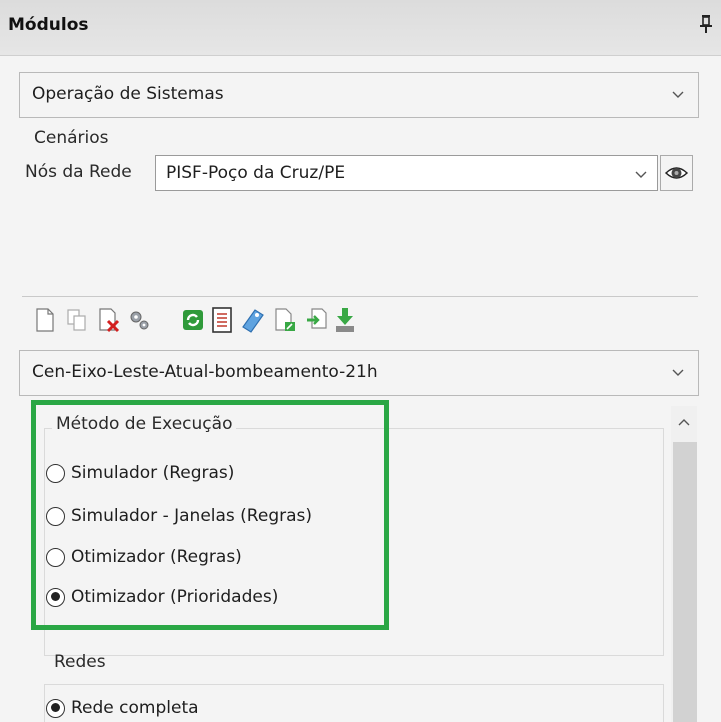 The height and width of the screenshot is (722, 721). Describe the element at coordinates (71, 138) in the screenshot. I see `scenarios-label: Cenários` at that location.